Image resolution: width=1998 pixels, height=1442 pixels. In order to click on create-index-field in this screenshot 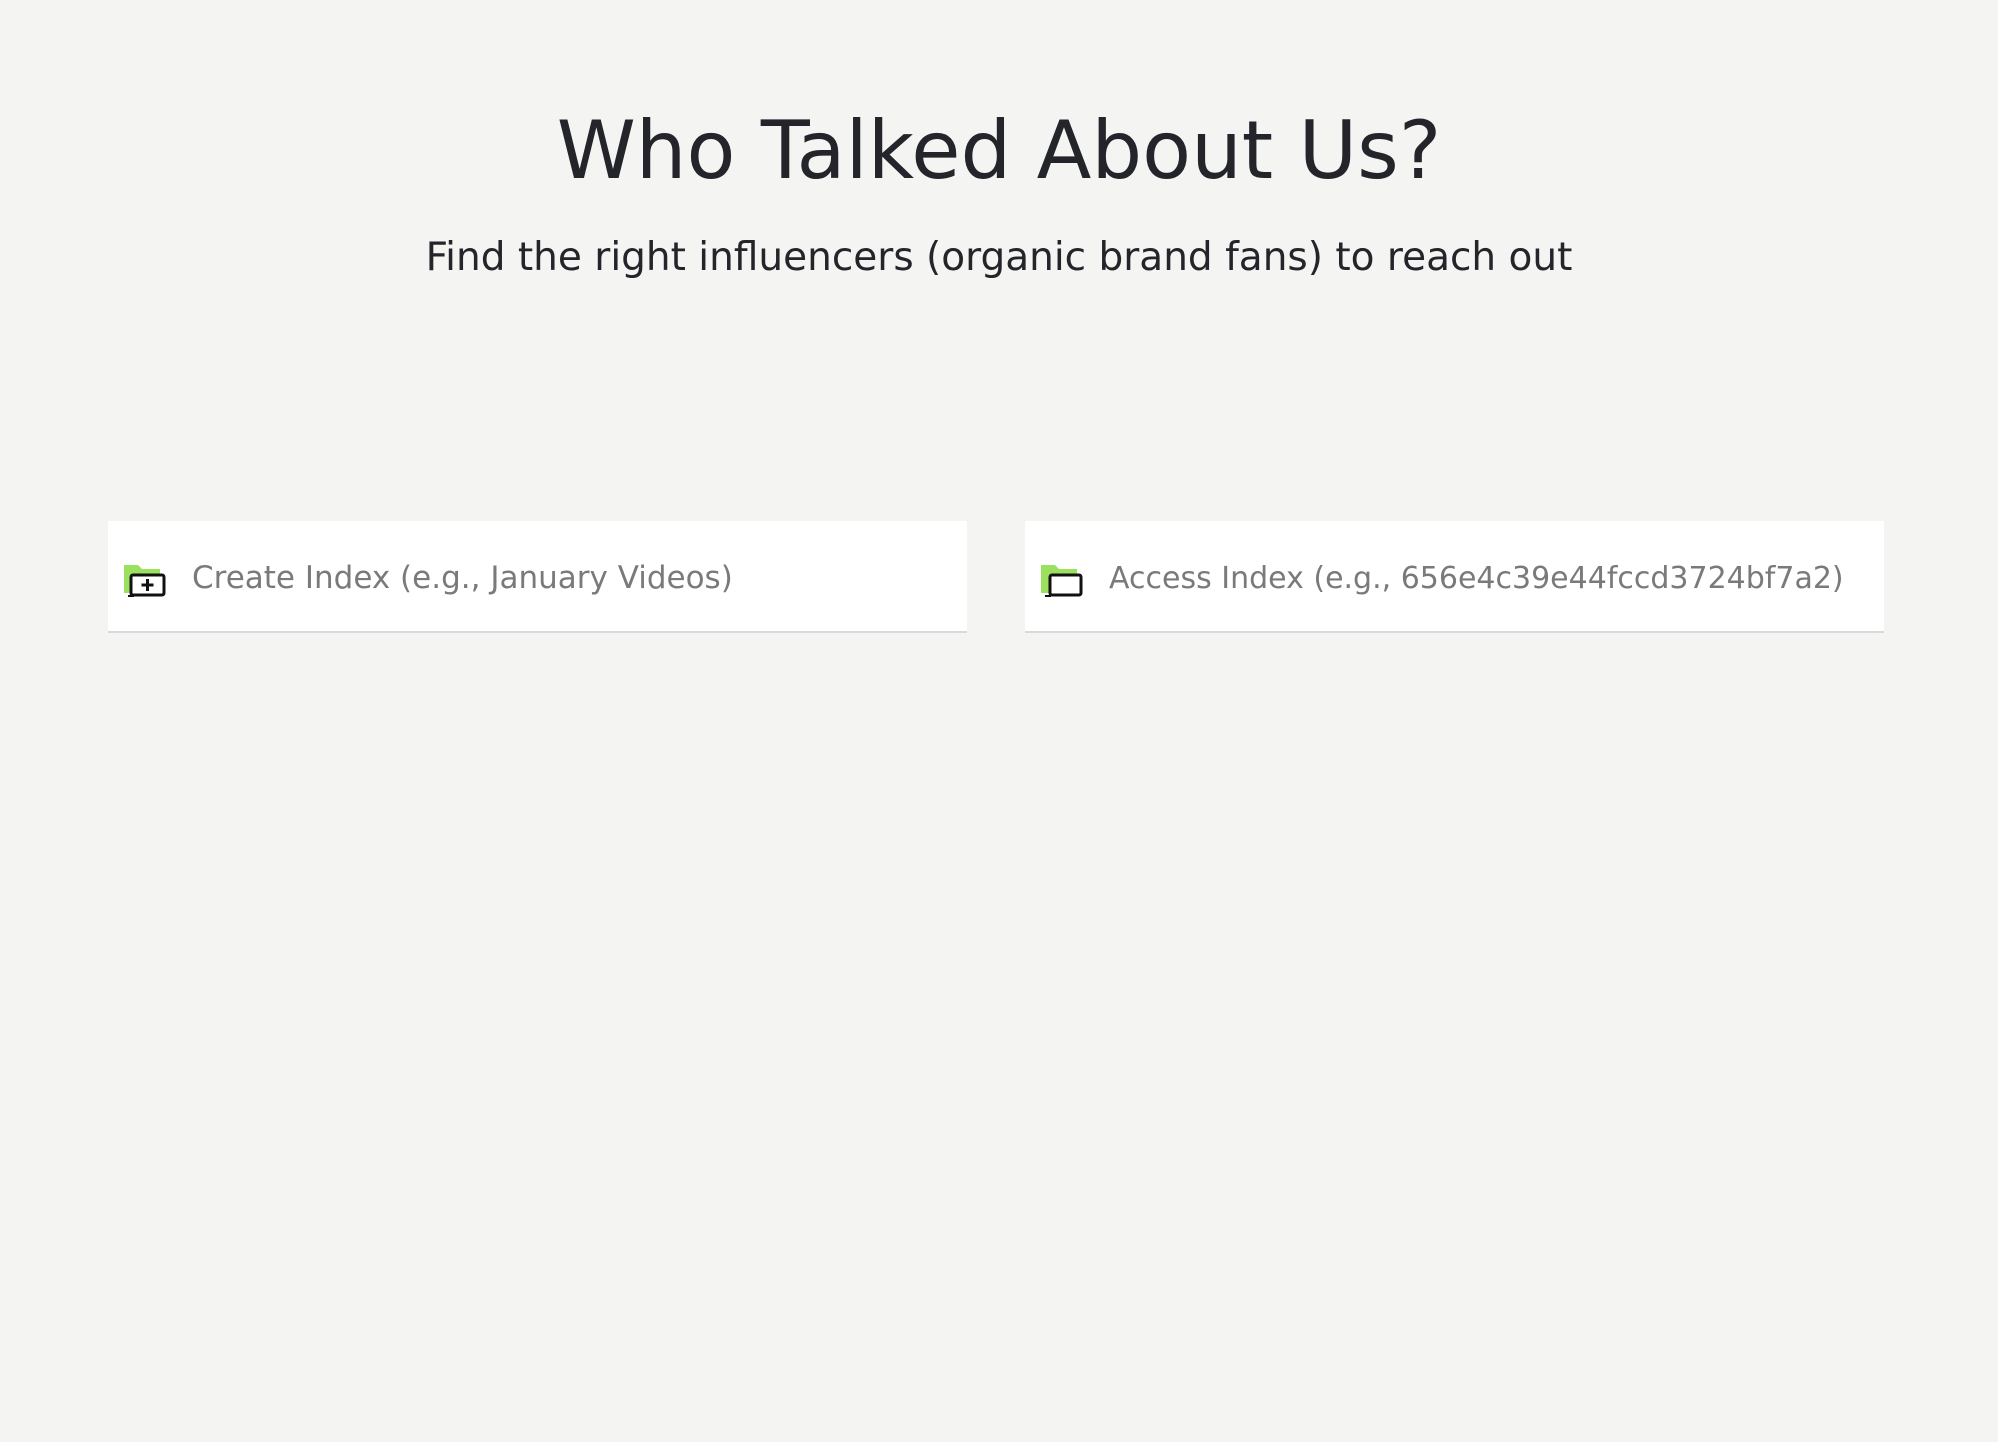, I will do `click(537, 577)`.